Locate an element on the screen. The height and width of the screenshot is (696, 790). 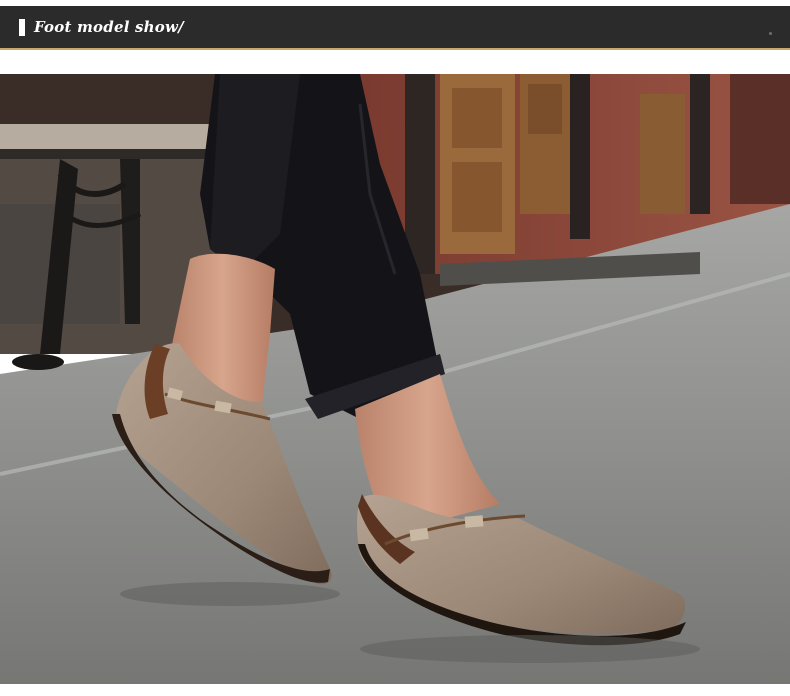
section-title: Foot model show/ is located at coordinates (109, 27).